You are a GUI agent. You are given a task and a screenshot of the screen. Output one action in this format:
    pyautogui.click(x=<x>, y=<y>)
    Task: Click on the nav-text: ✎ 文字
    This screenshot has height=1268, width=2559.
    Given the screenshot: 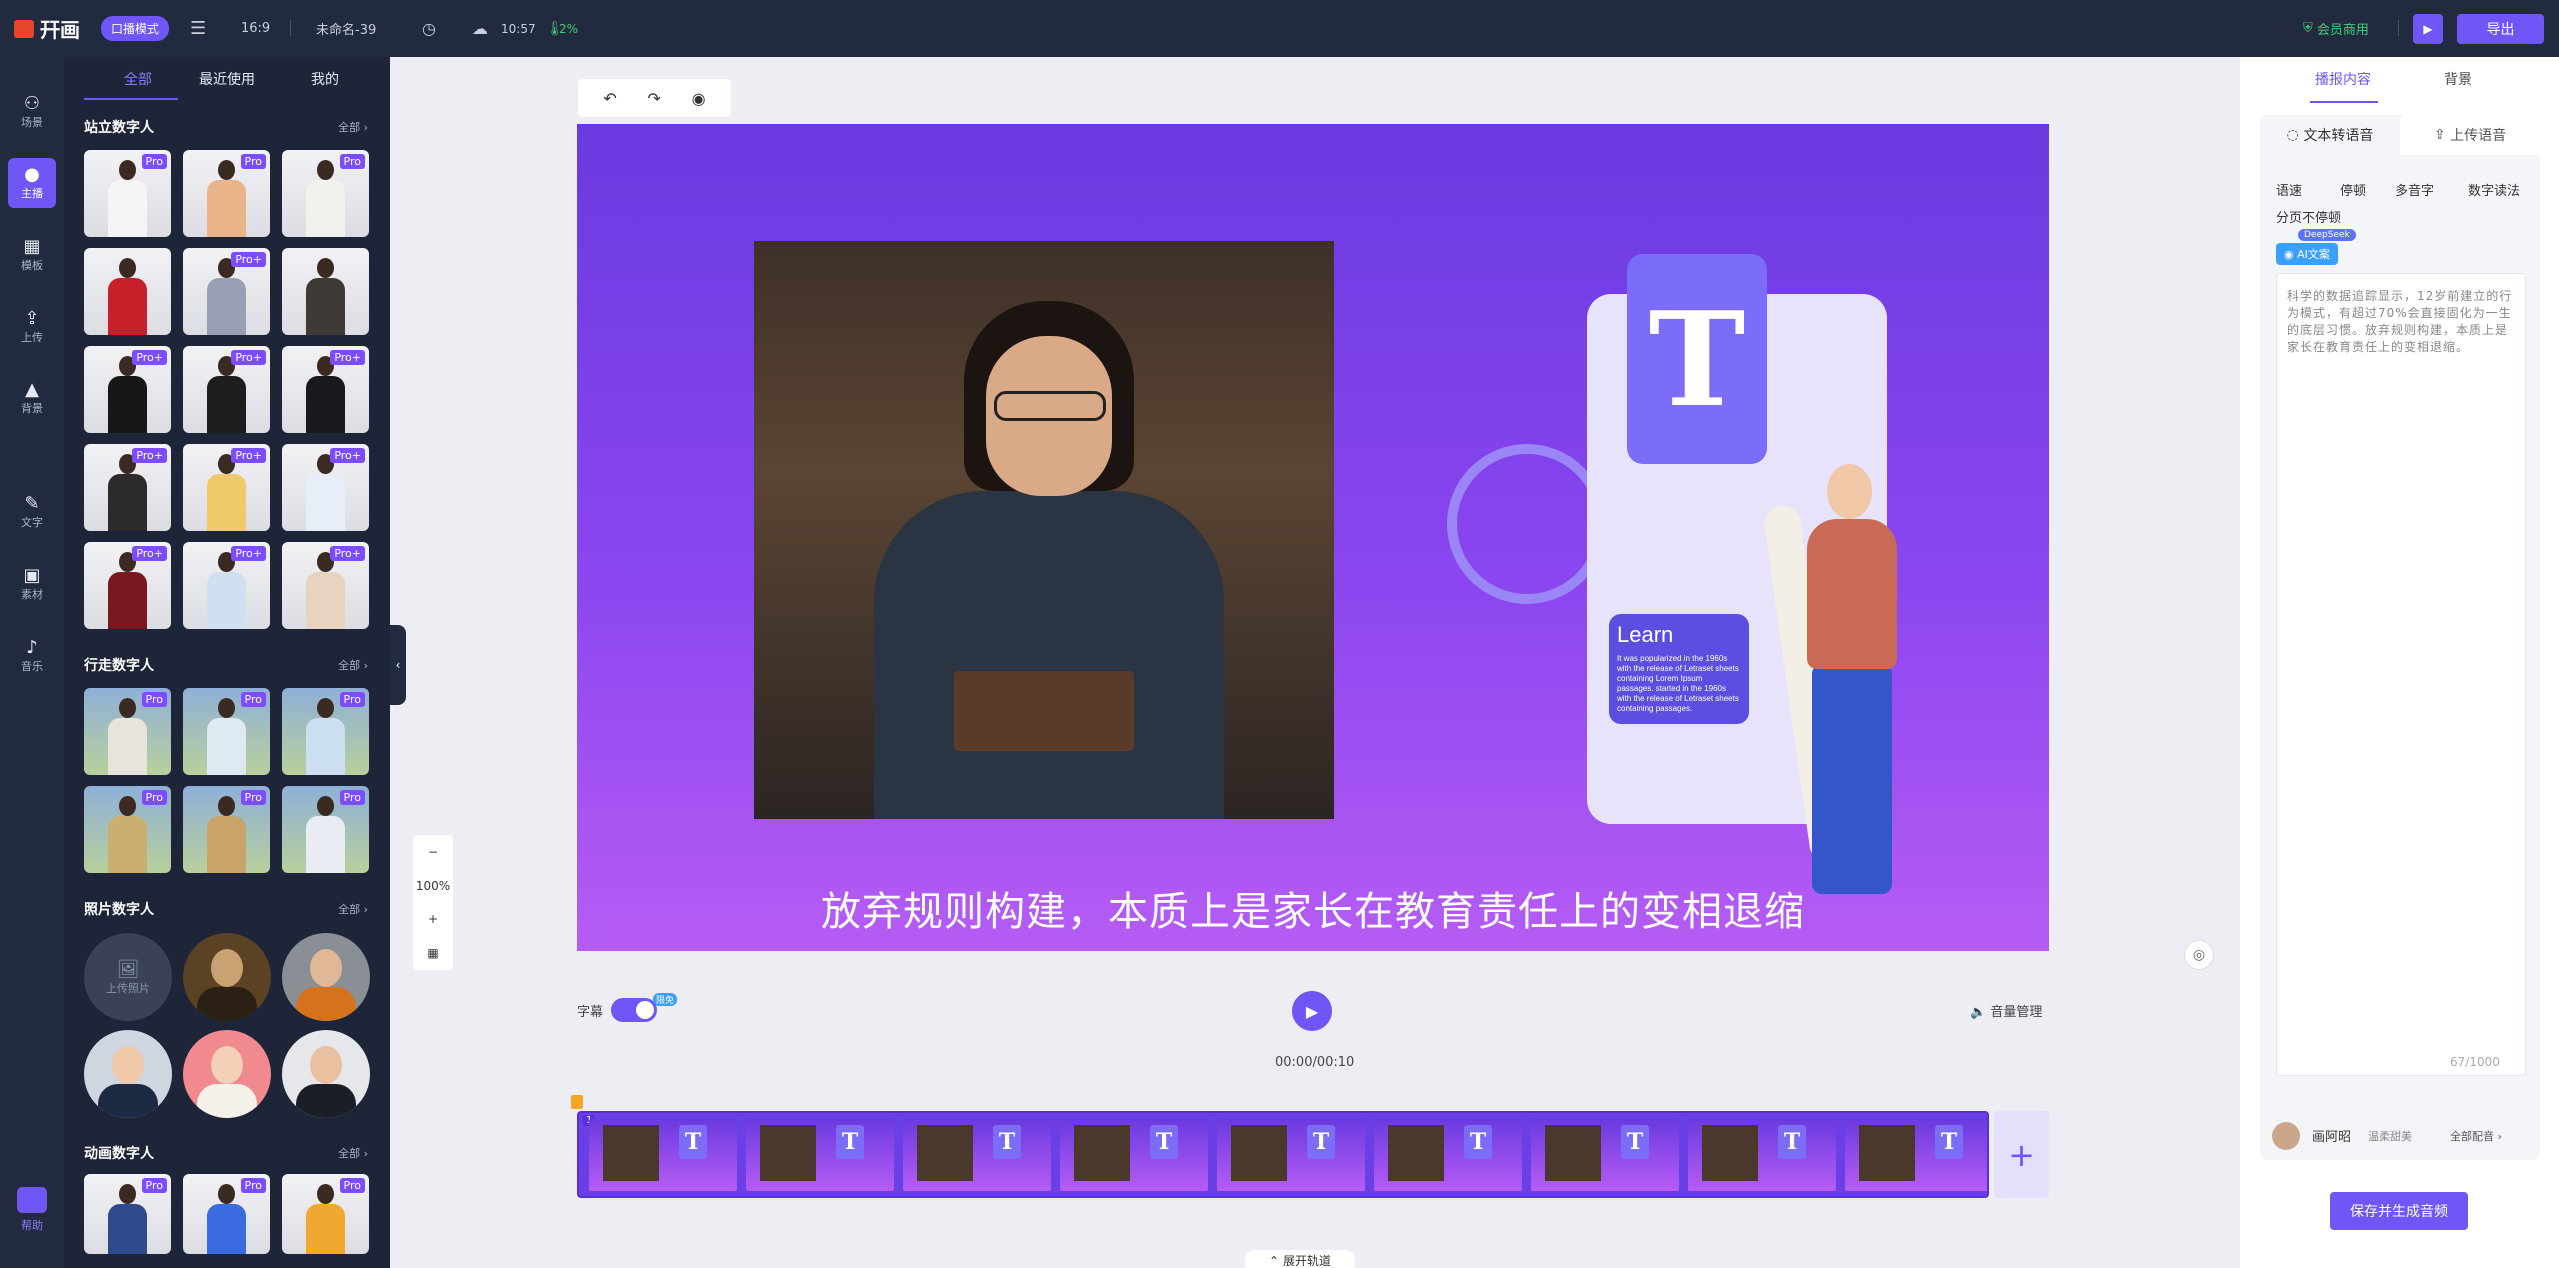 What is the action you would take?
    pyautogui.click(x=32, y=512)
    